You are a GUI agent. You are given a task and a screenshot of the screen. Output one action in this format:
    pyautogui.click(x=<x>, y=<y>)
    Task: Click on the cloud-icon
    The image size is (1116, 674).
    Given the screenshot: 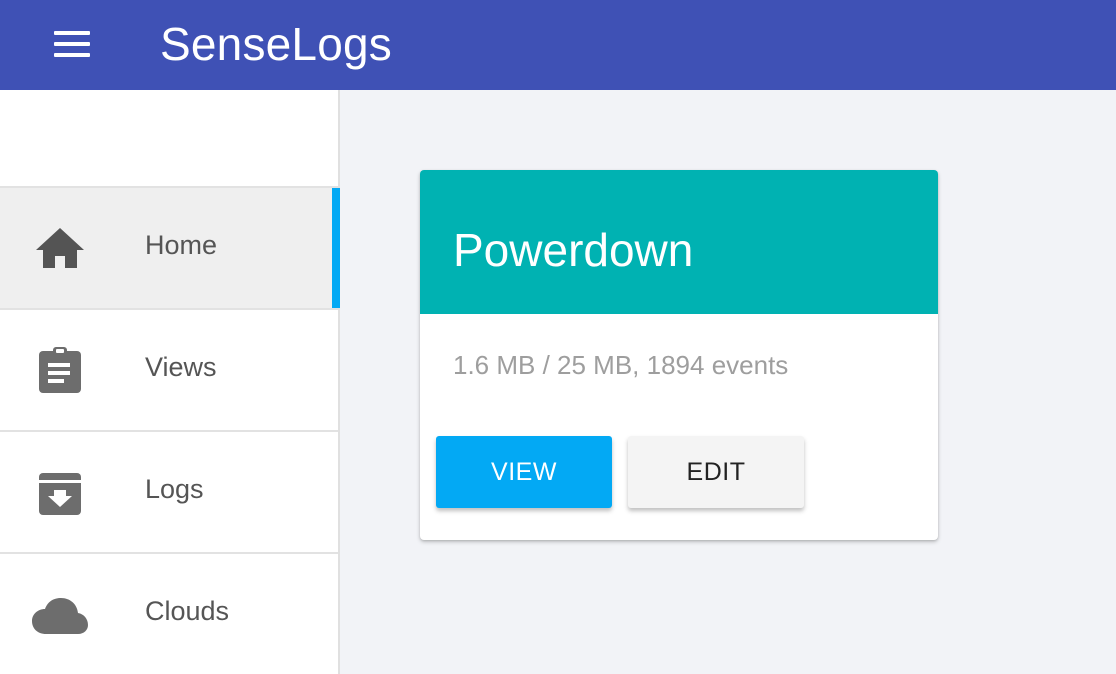 What is the action you would take?
    pyautogui.click(x=60, y=616)
    